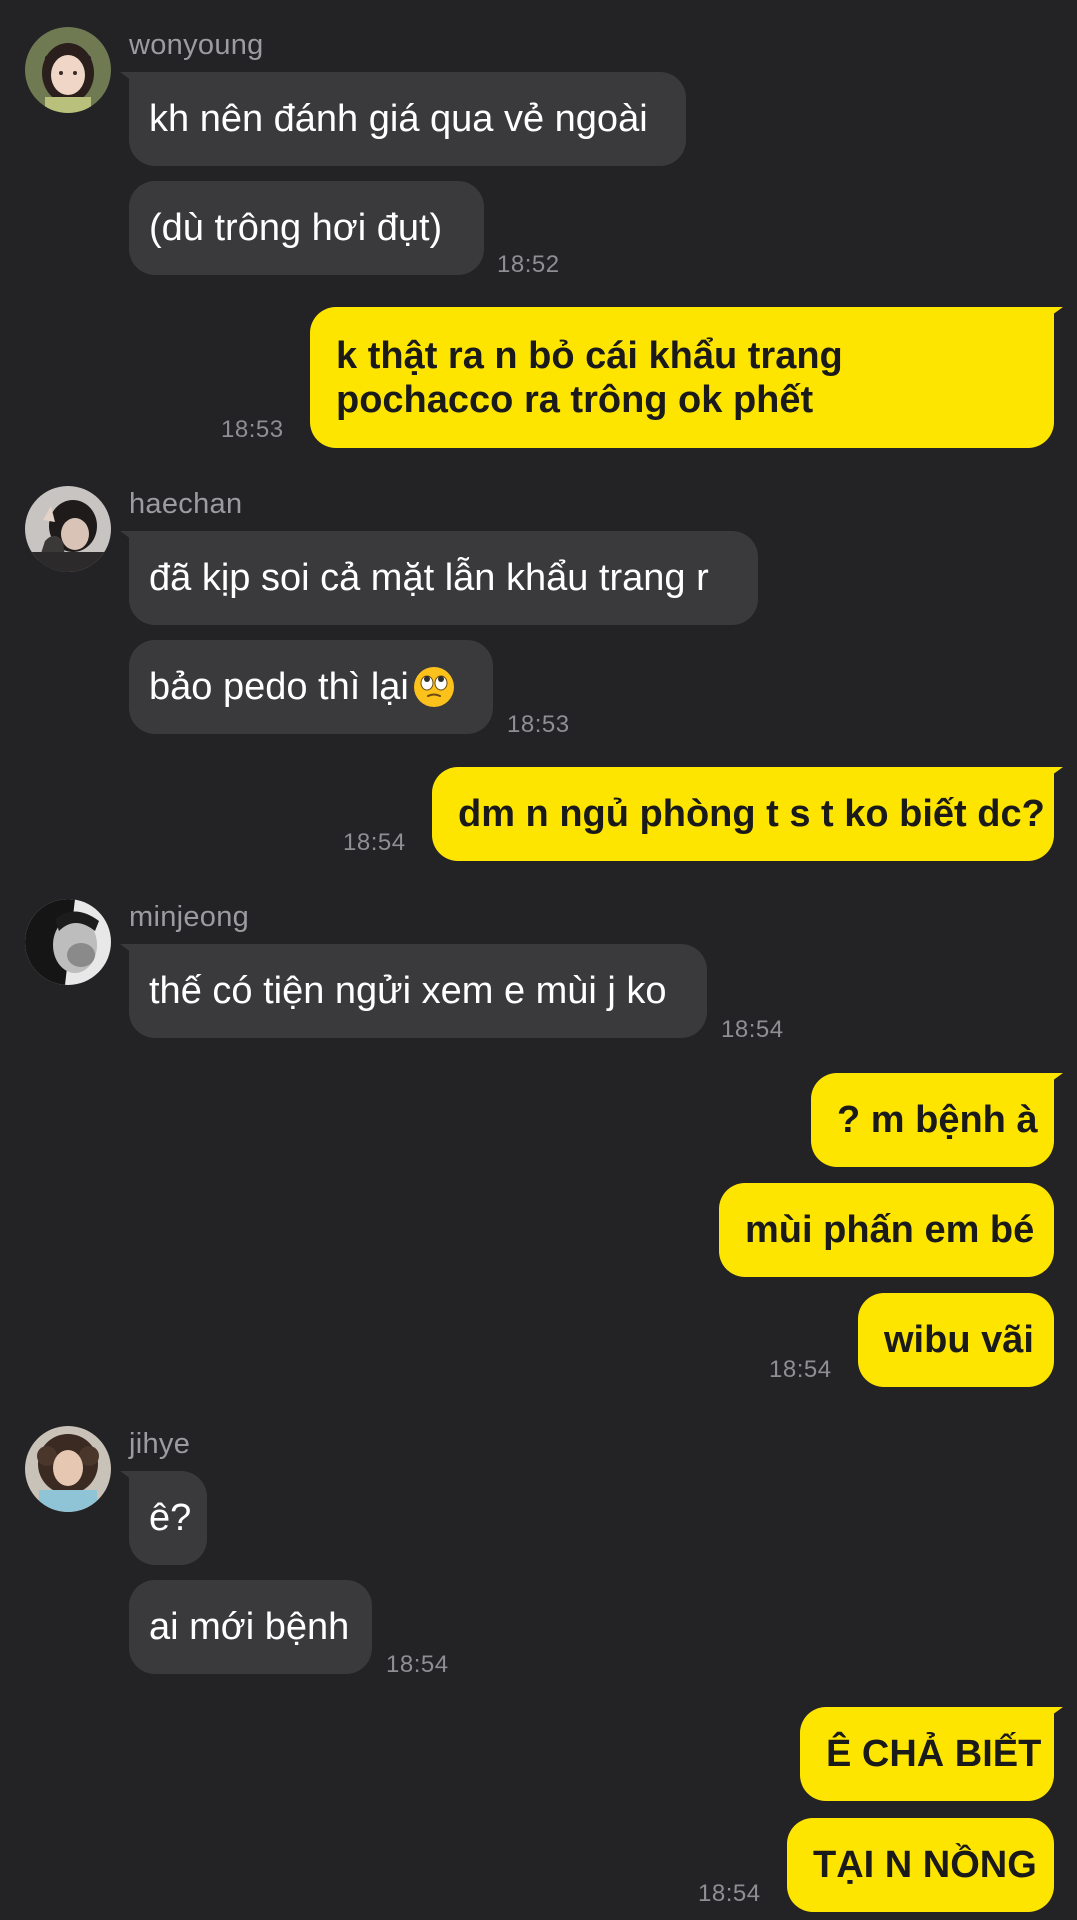 The width and height of the screenshot is (1077, 1920). What do you see at coordinates (528, 264) in the screenshot?
I see `message-timestamp: 18:52` at bounding box center [528, 264].